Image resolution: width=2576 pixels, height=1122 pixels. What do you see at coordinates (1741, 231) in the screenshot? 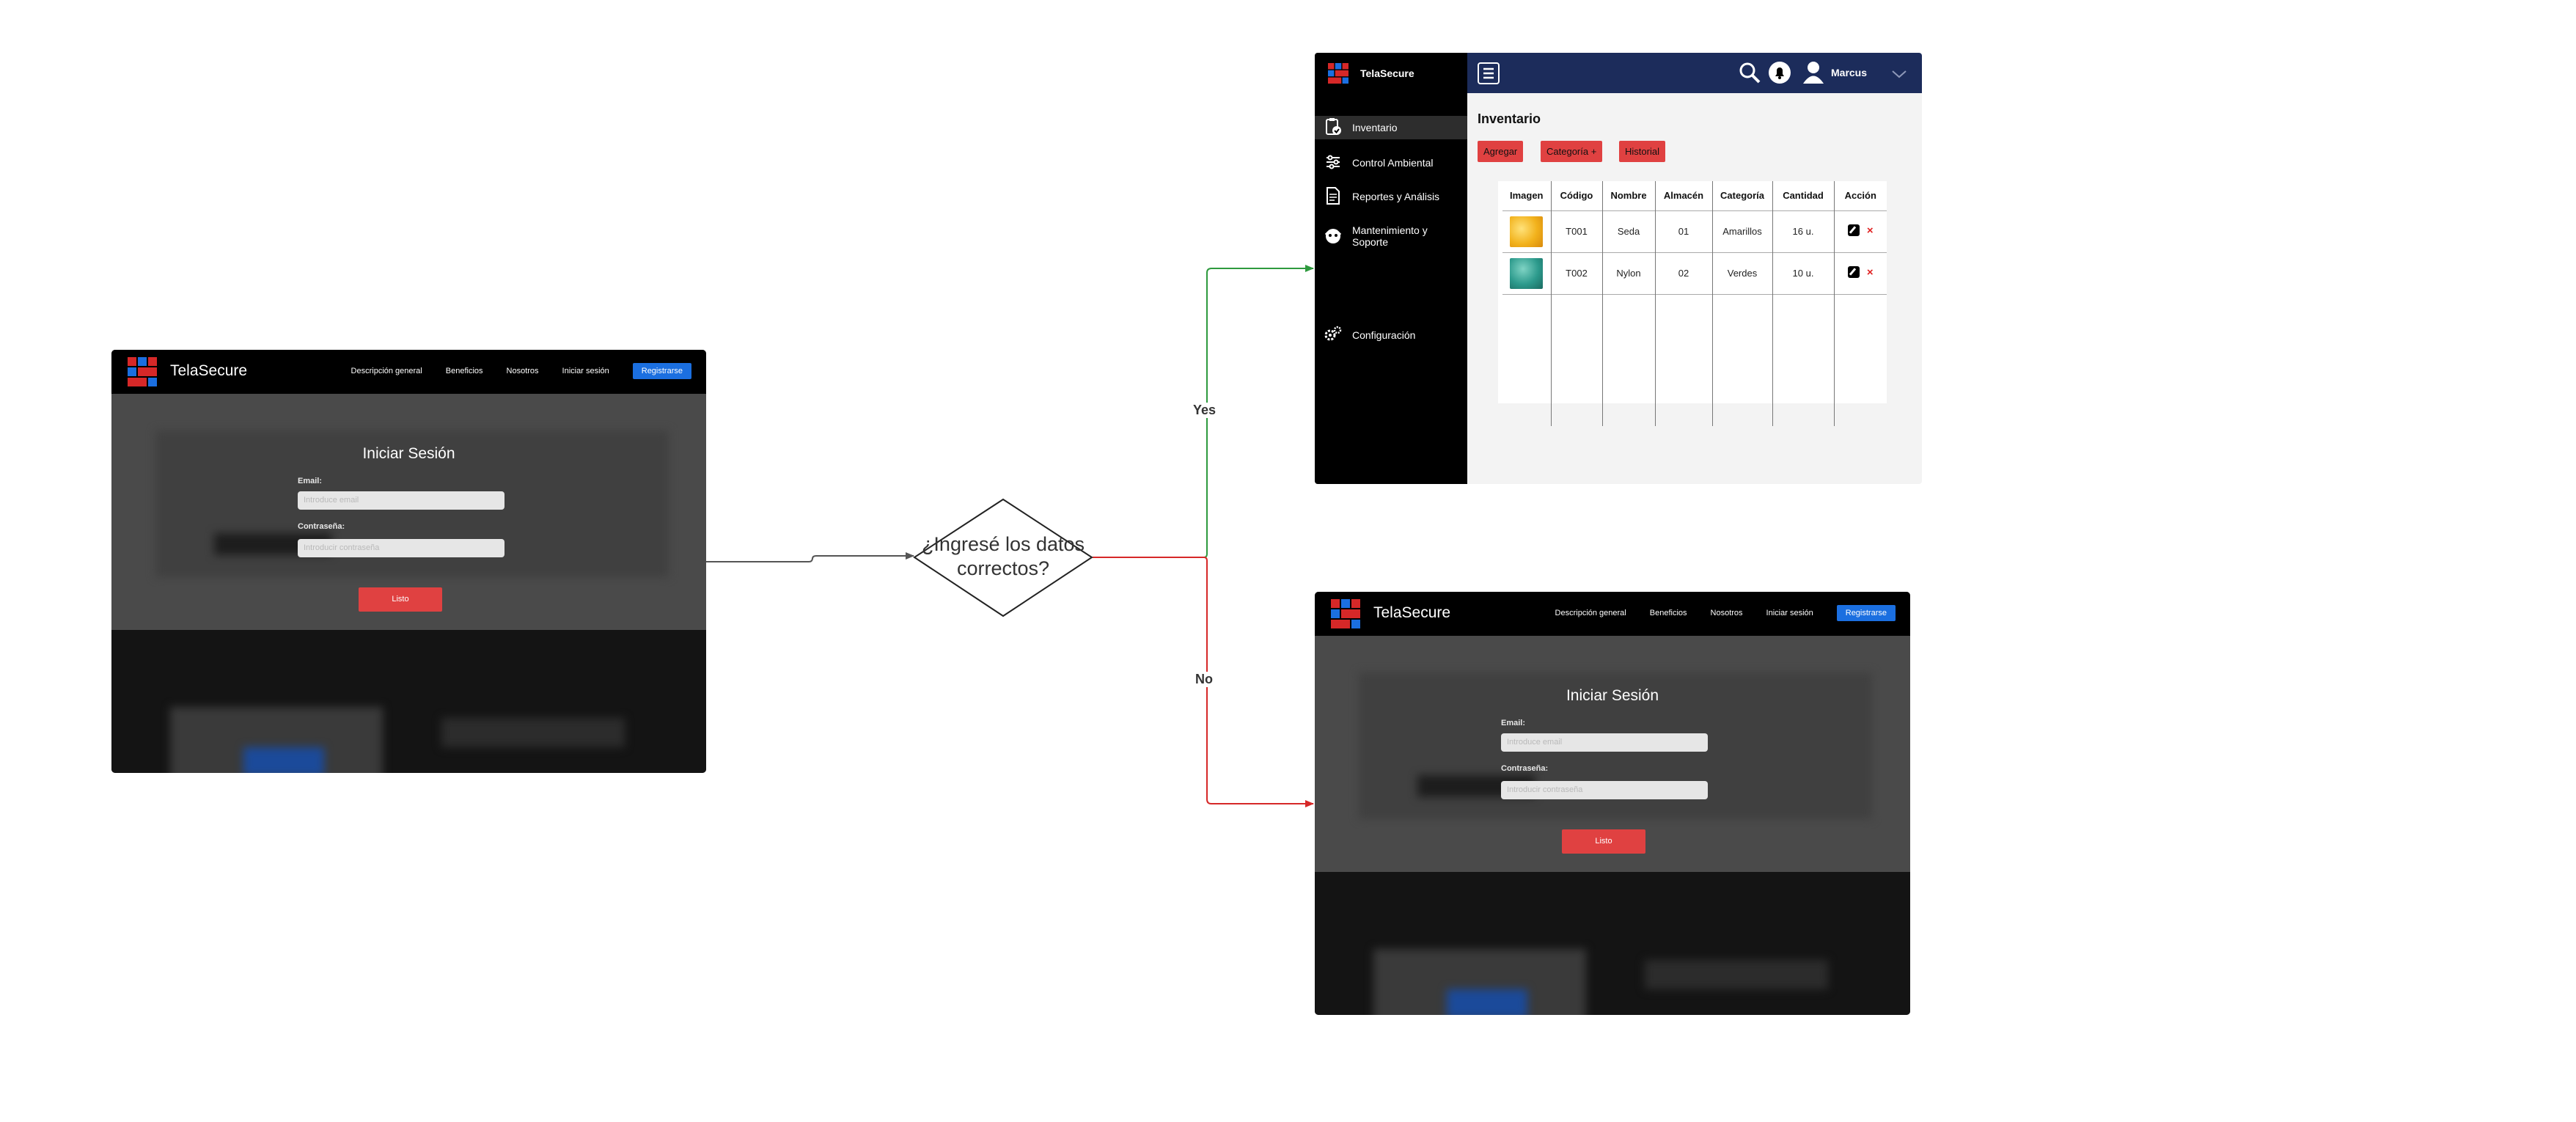
I see `cell-category: Amarillos` at bounding box center [1741, 231].